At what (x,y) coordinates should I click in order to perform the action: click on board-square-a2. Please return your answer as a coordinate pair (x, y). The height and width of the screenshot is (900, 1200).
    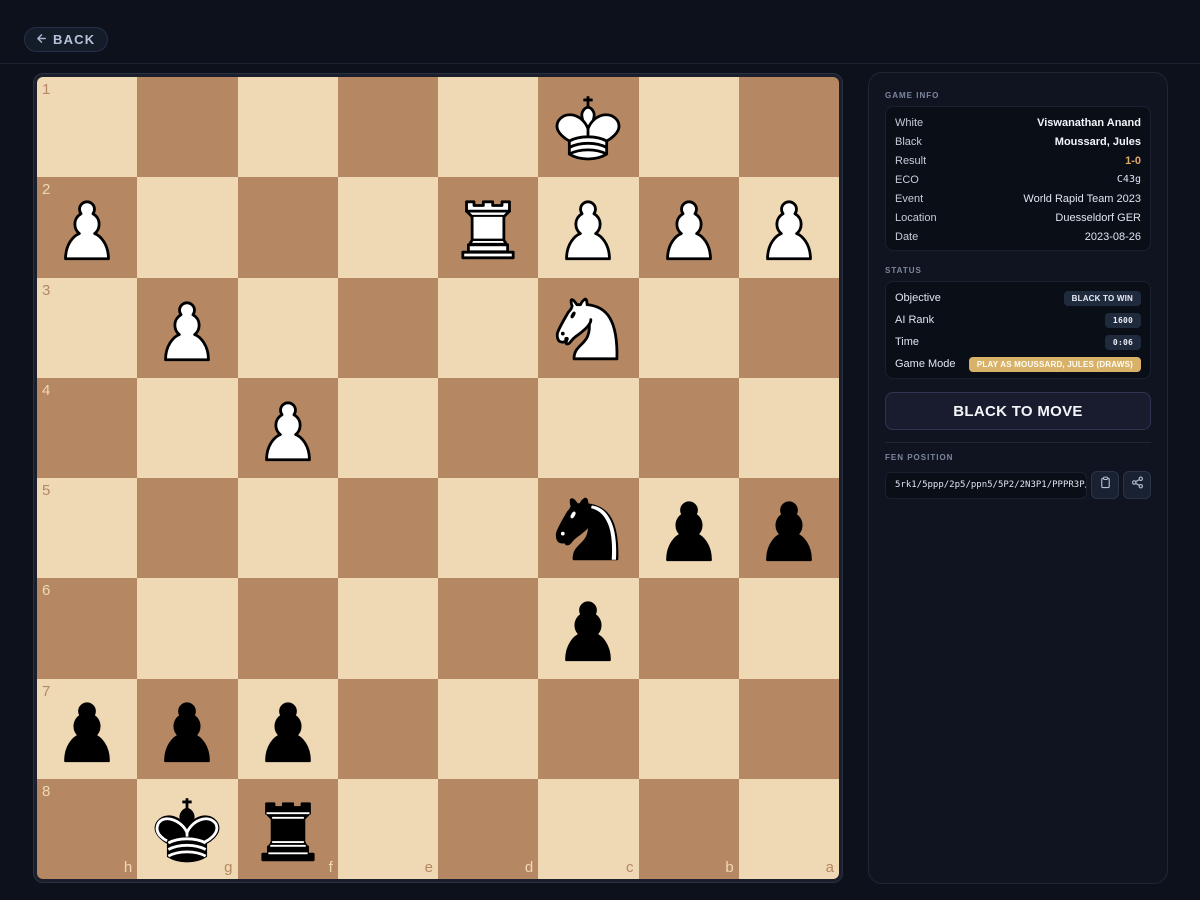
    Looking at the image, I should click on (788, 227).